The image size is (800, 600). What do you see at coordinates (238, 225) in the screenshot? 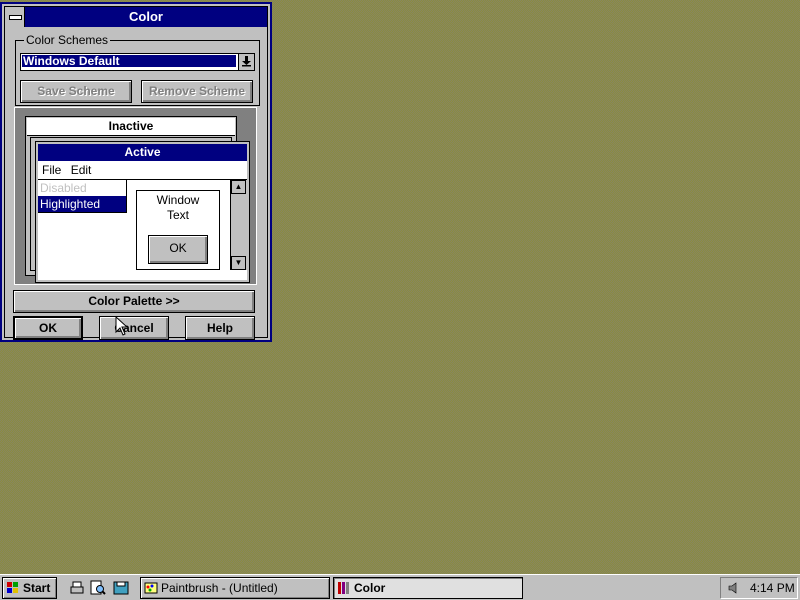
I see `scrollbar-sample: ▲ ▼` at bounding box center [238, 225].